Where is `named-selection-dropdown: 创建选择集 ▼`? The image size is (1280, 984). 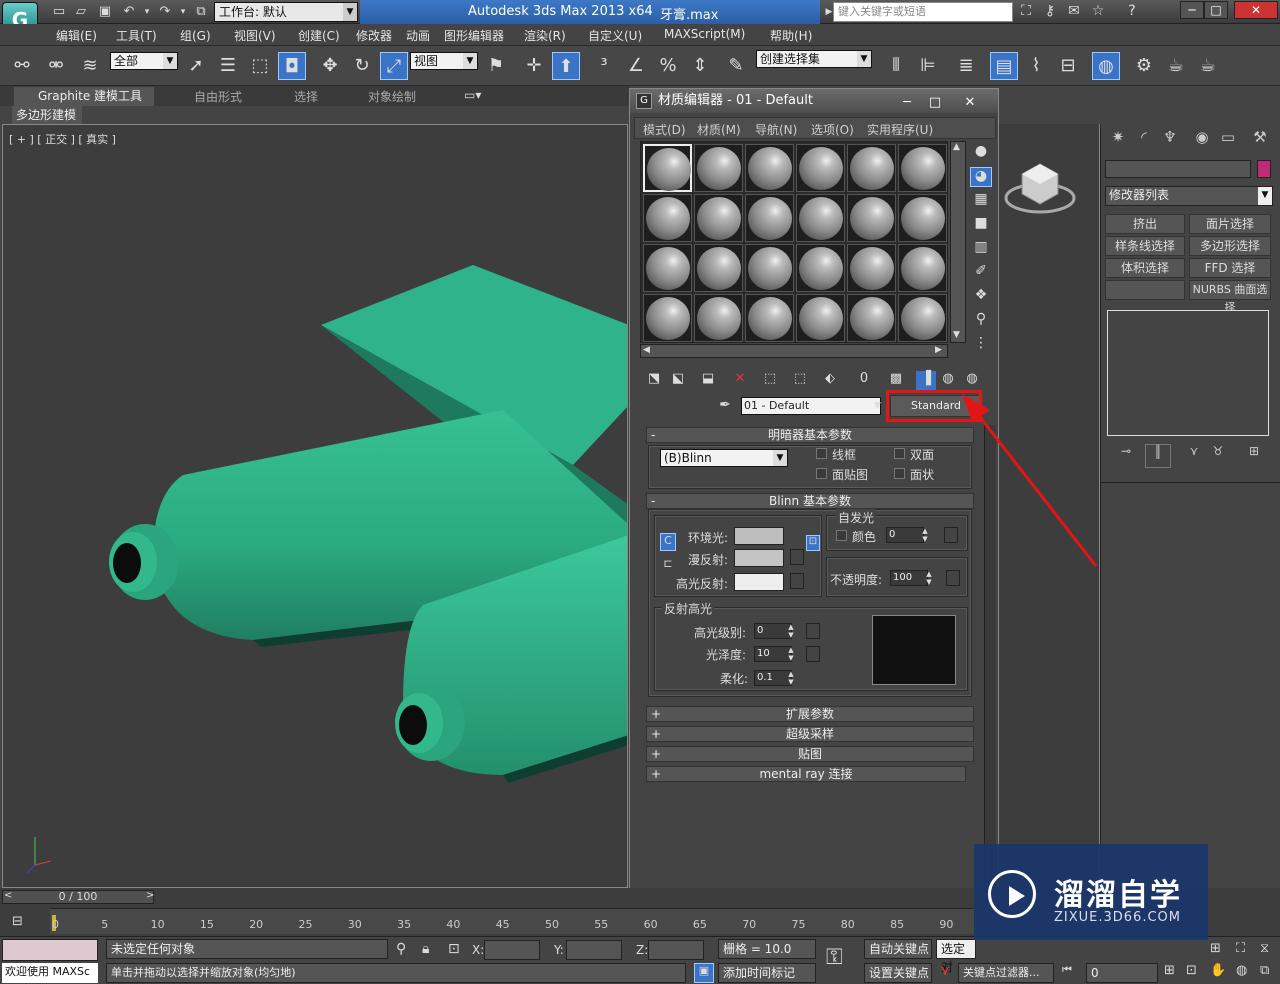
named-selection-dropdown: 创建选择集 ▼ is located at coordinates (814, 59).